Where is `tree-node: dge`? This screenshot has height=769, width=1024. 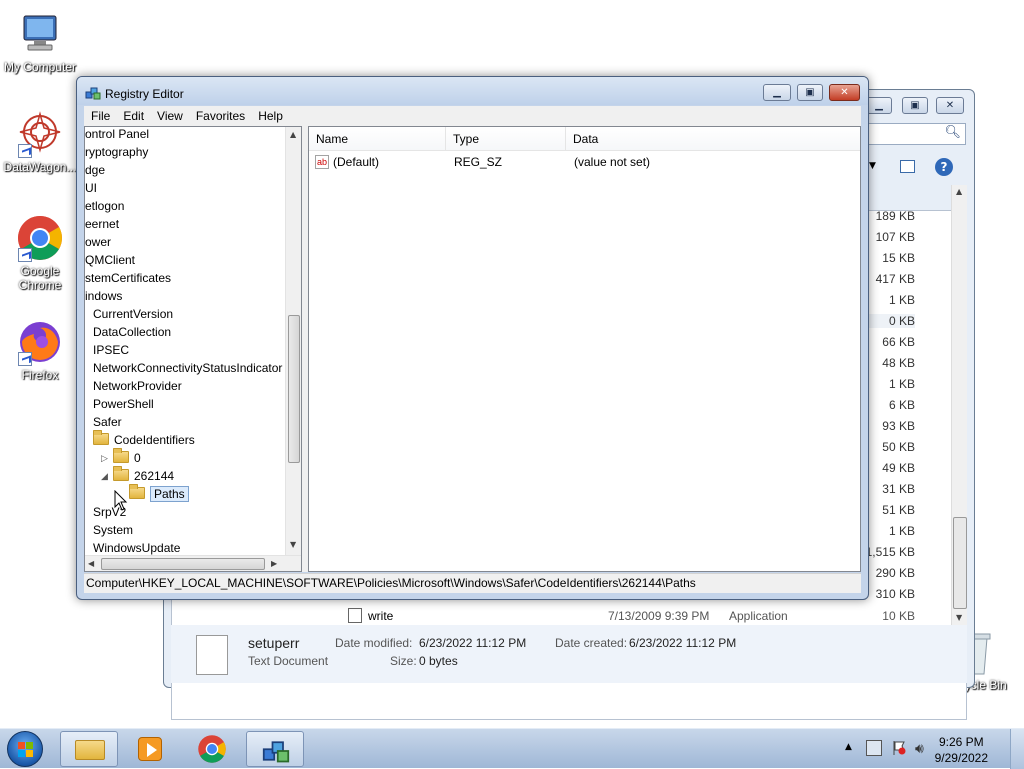 tree-node: dge is located at coordinates (95, 170).